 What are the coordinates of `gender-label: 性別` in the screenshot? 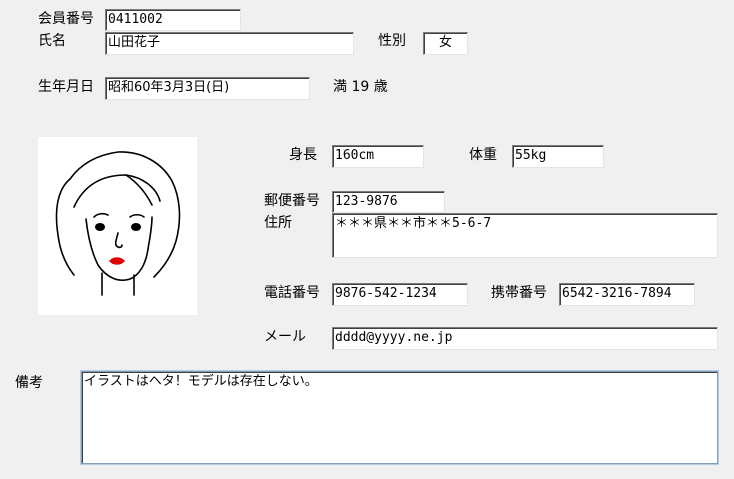 It's located at (392, 41).